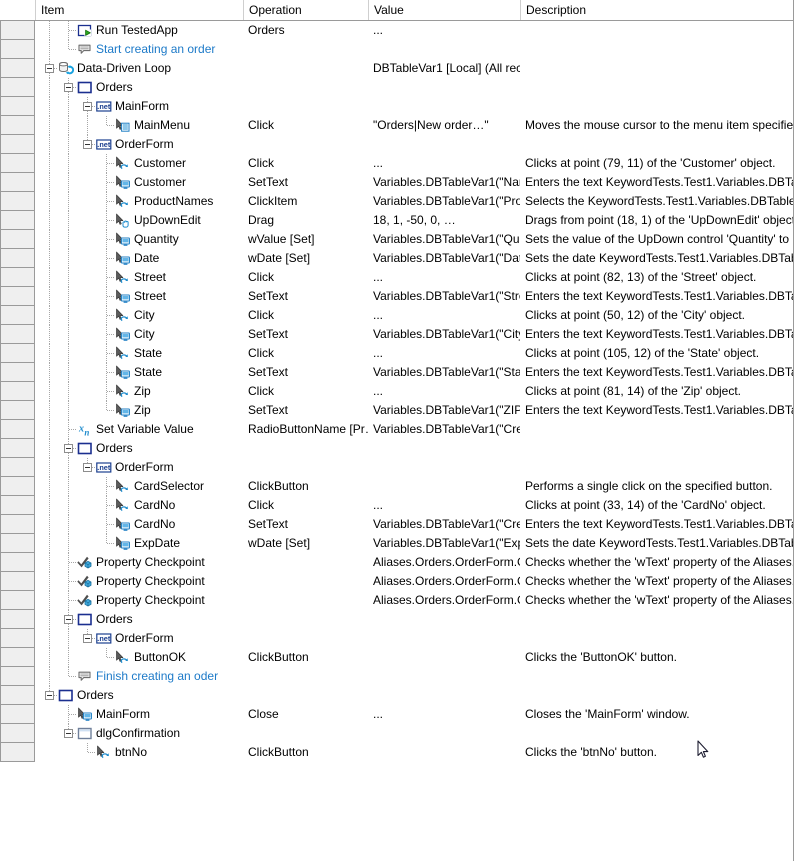 The height and width of the screenshot is (861, 794). I want to click on column-header-item: Item, so click(139, 10).